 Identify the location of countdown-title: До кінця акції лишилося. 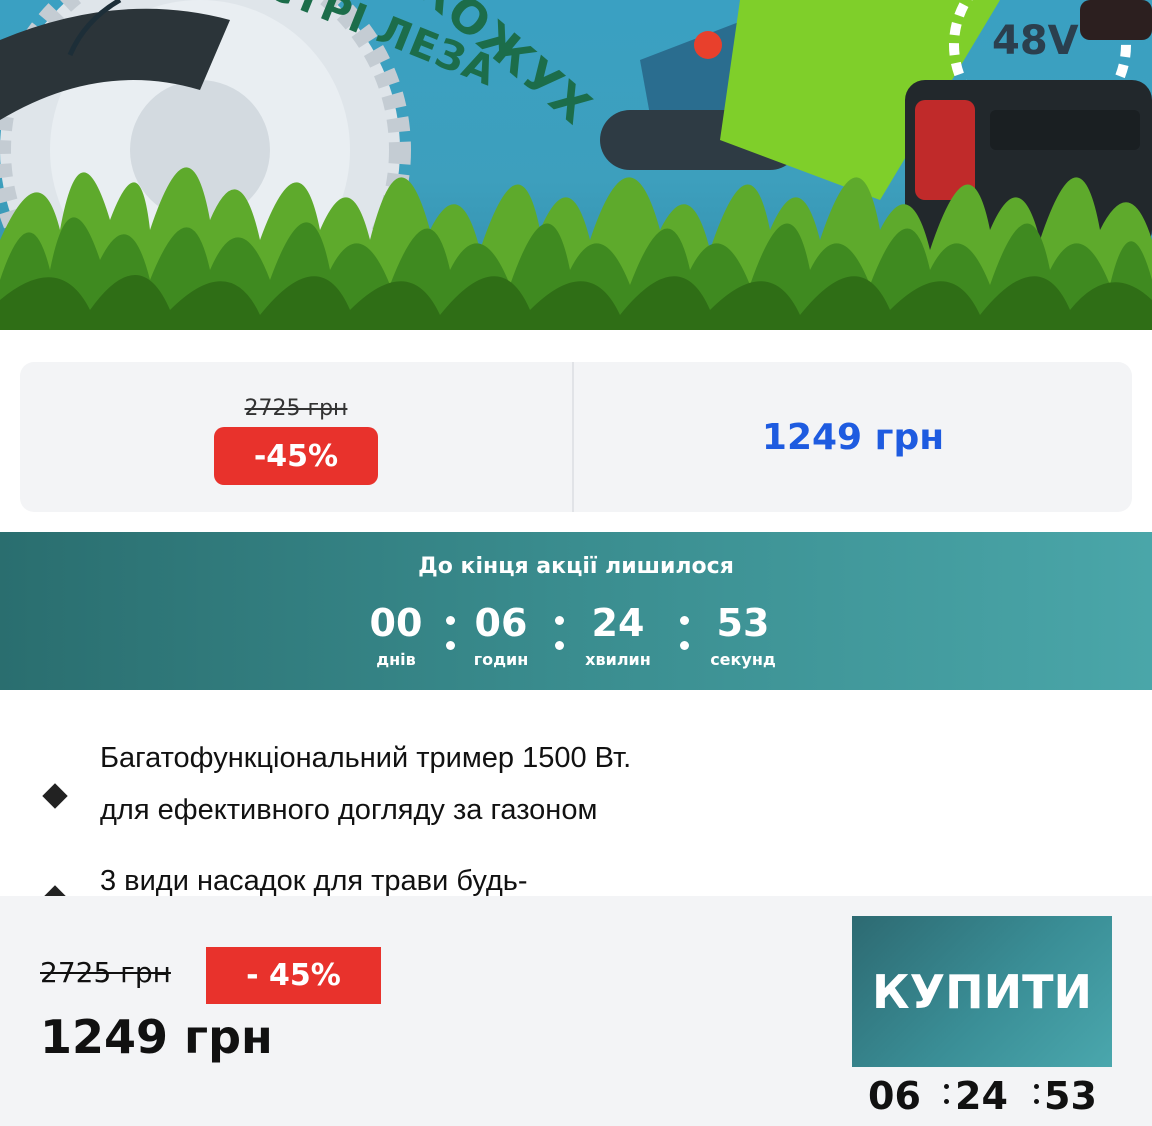
(576, 566).